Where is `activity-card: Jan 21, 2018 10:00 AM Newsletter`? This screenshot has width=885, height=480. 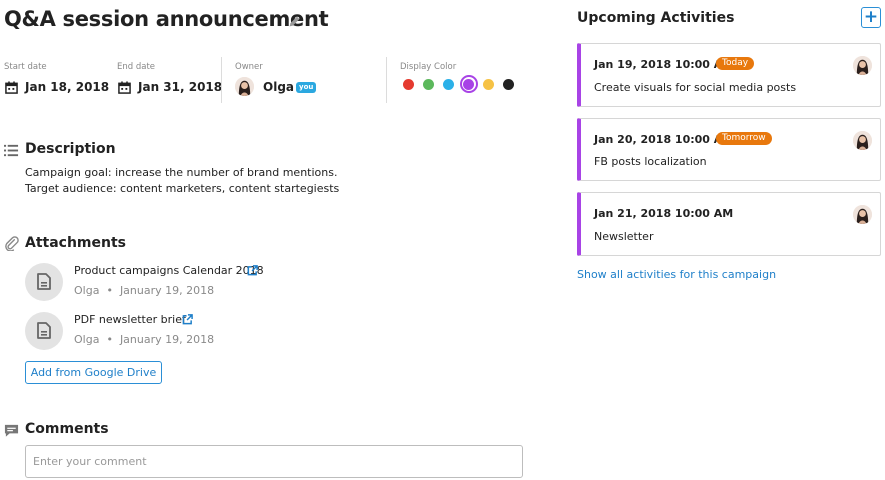
activity-card: Jan 21, 2018 10:00 AM Newsletter is located at coordinates (729, 224).